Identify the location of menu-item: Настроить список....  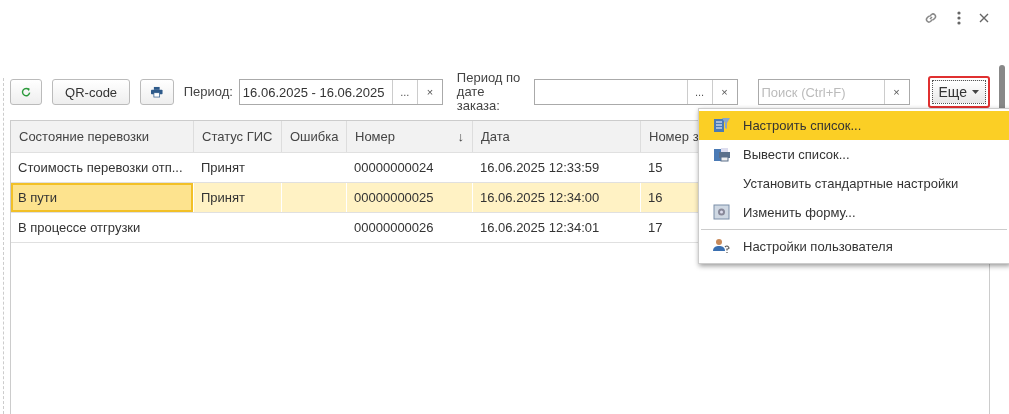
(854, 125).